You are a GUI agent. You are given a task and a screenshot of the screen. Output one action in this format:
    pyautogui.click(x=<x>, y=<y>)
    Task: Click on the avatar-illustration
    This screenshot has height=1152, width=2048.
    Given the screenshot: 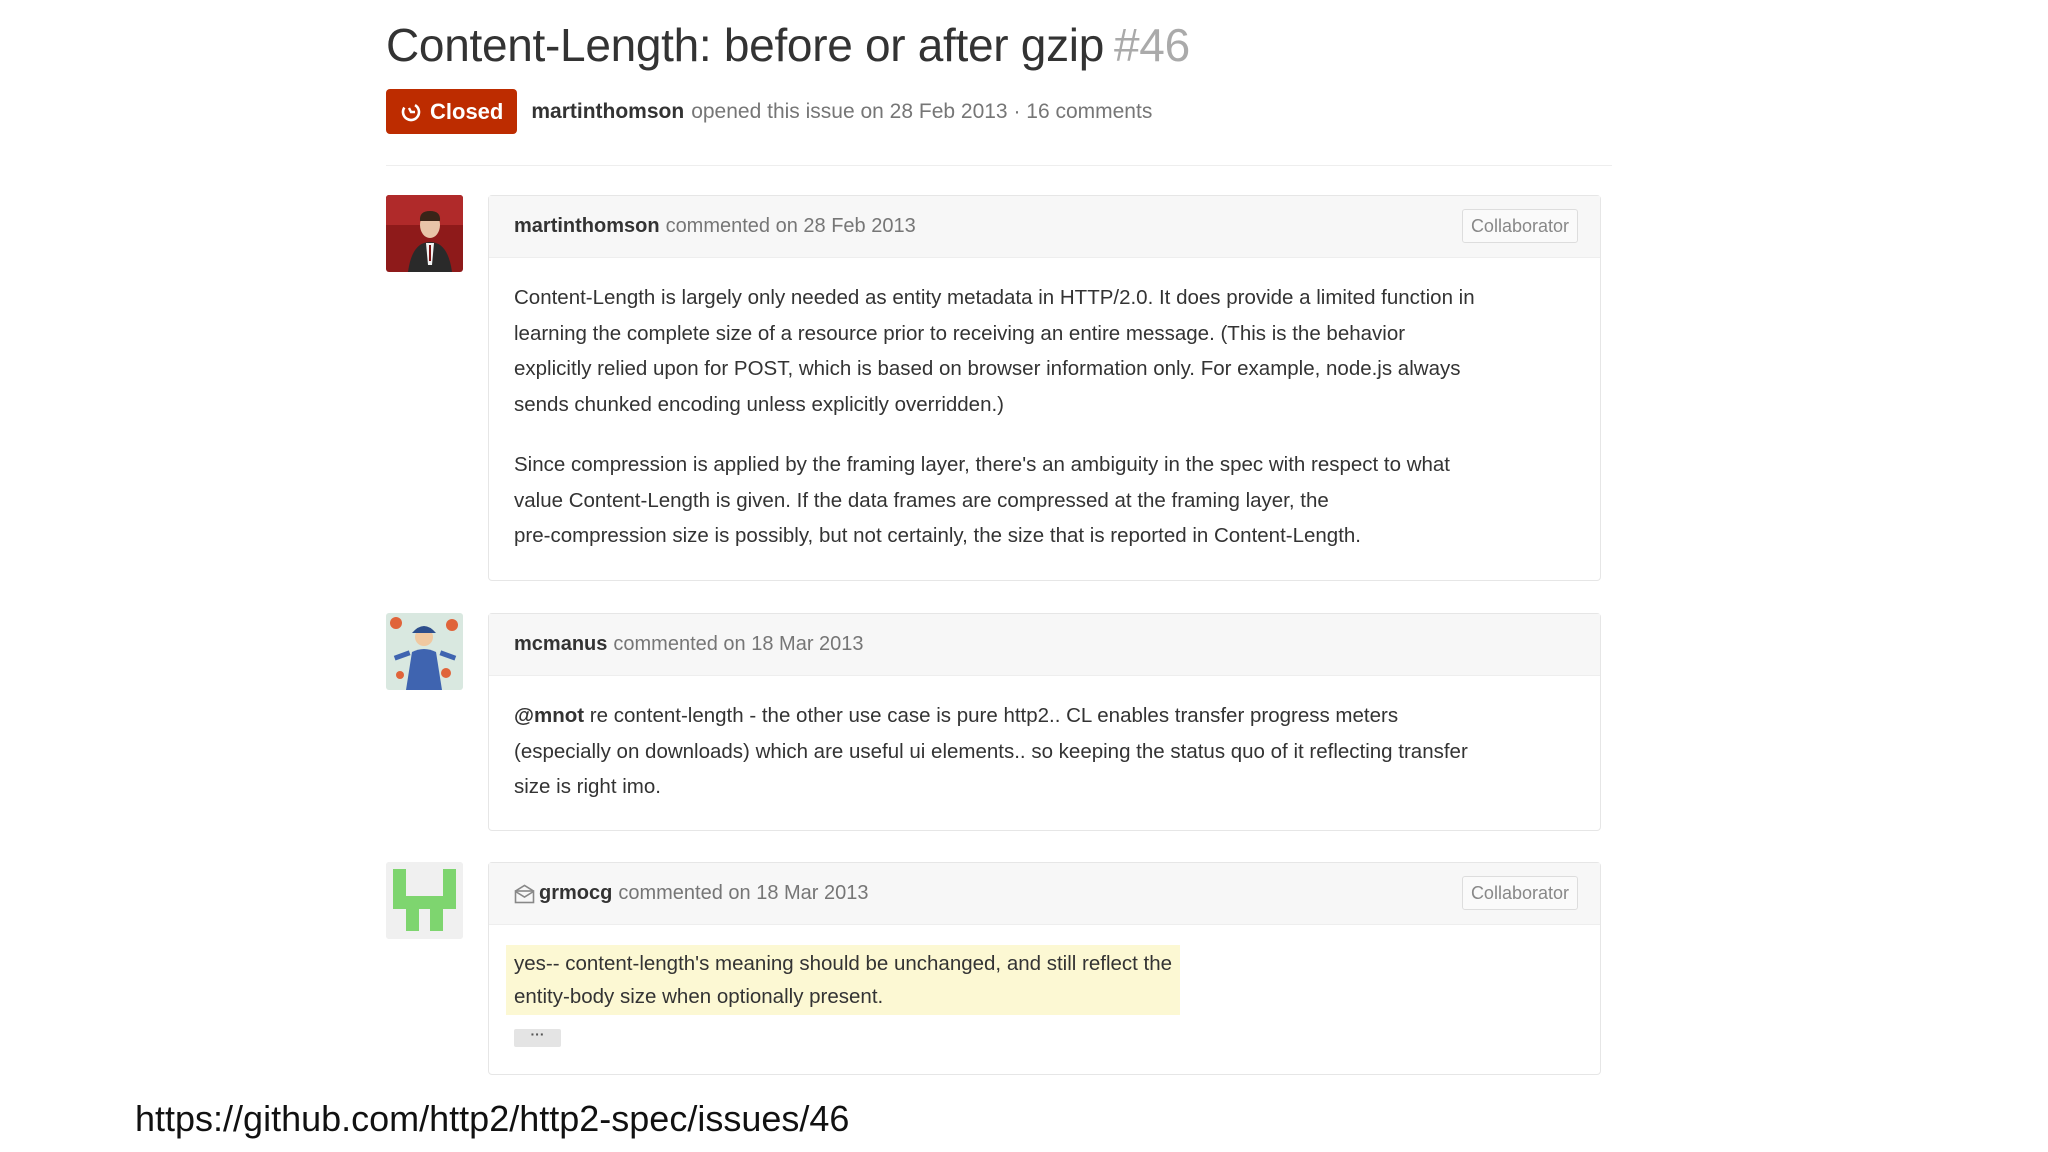 What is the action you would take?
    pyautogui.click(x=424, y=651)
    